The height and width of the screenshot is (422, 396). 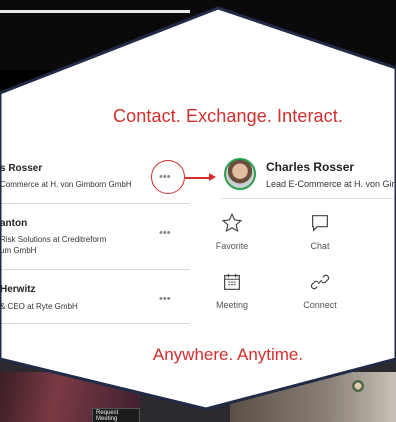 What do you see at coordinates (18, 289) in the screenshot?
I see `contact-name: Herwitz` at bounding box center [18, 289].